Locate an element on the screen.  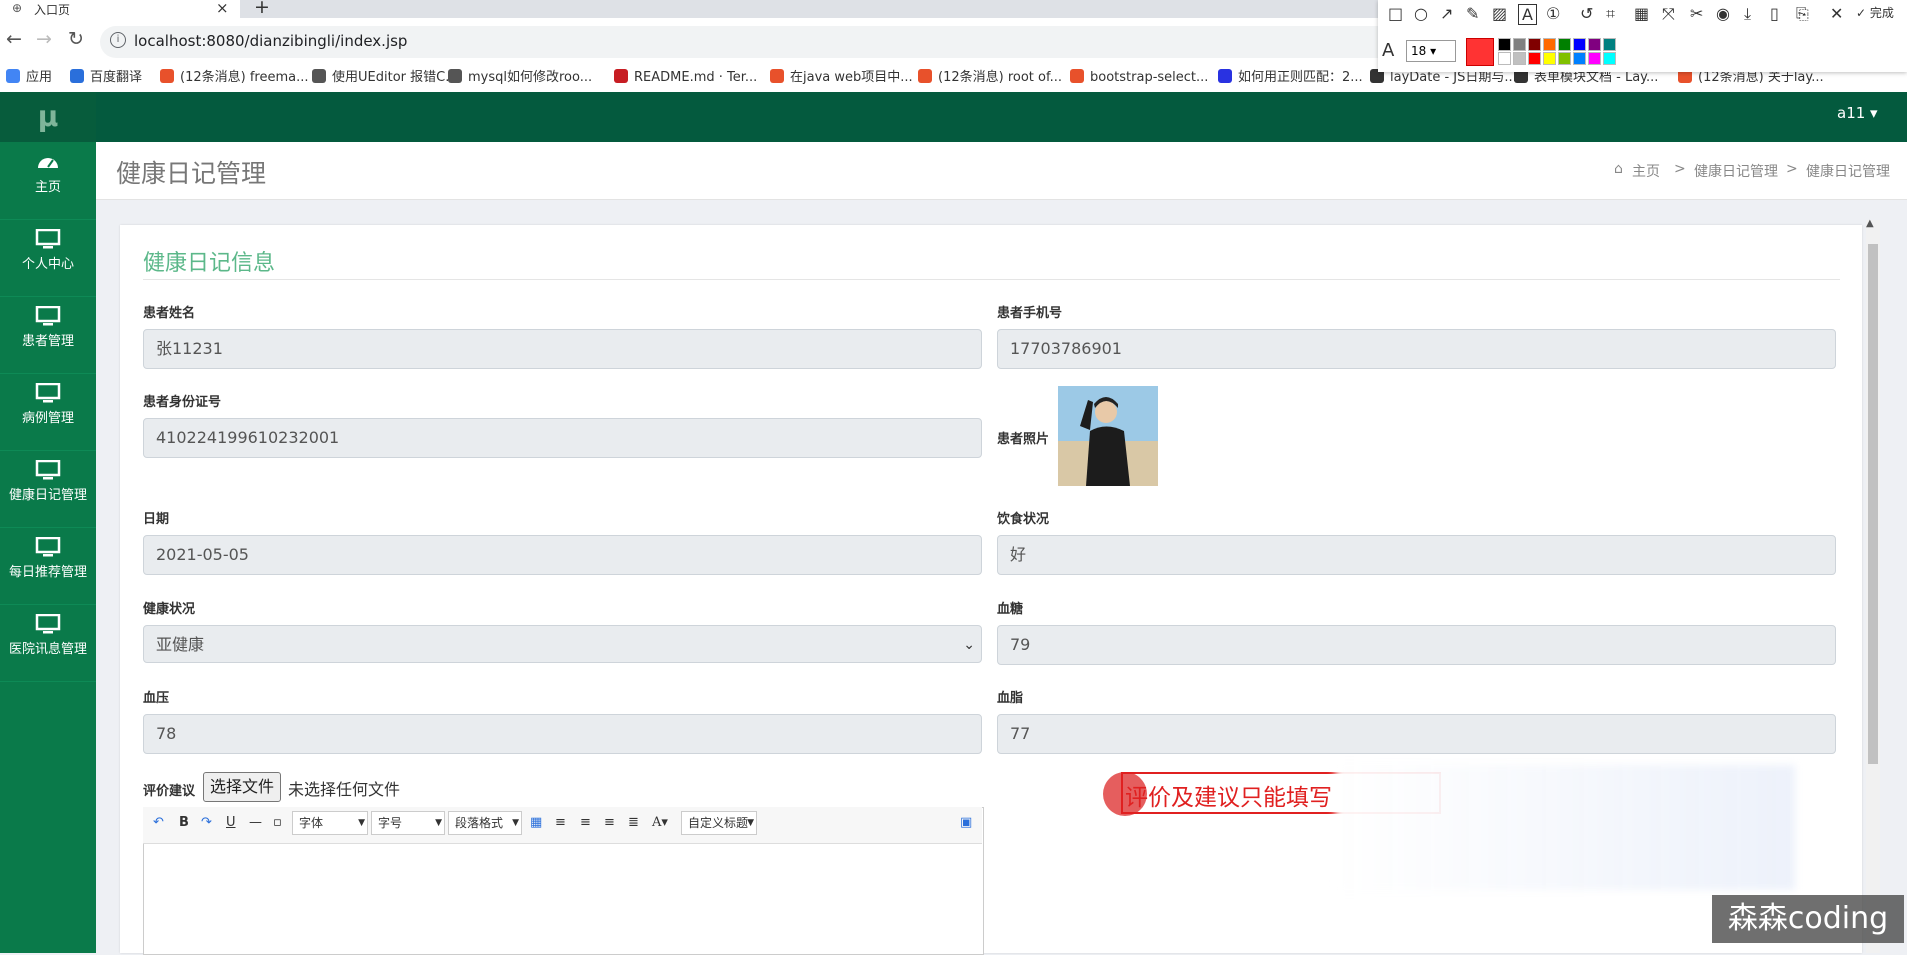
breadcrumb-home: 主页 is located at coordinates (1646, 171).